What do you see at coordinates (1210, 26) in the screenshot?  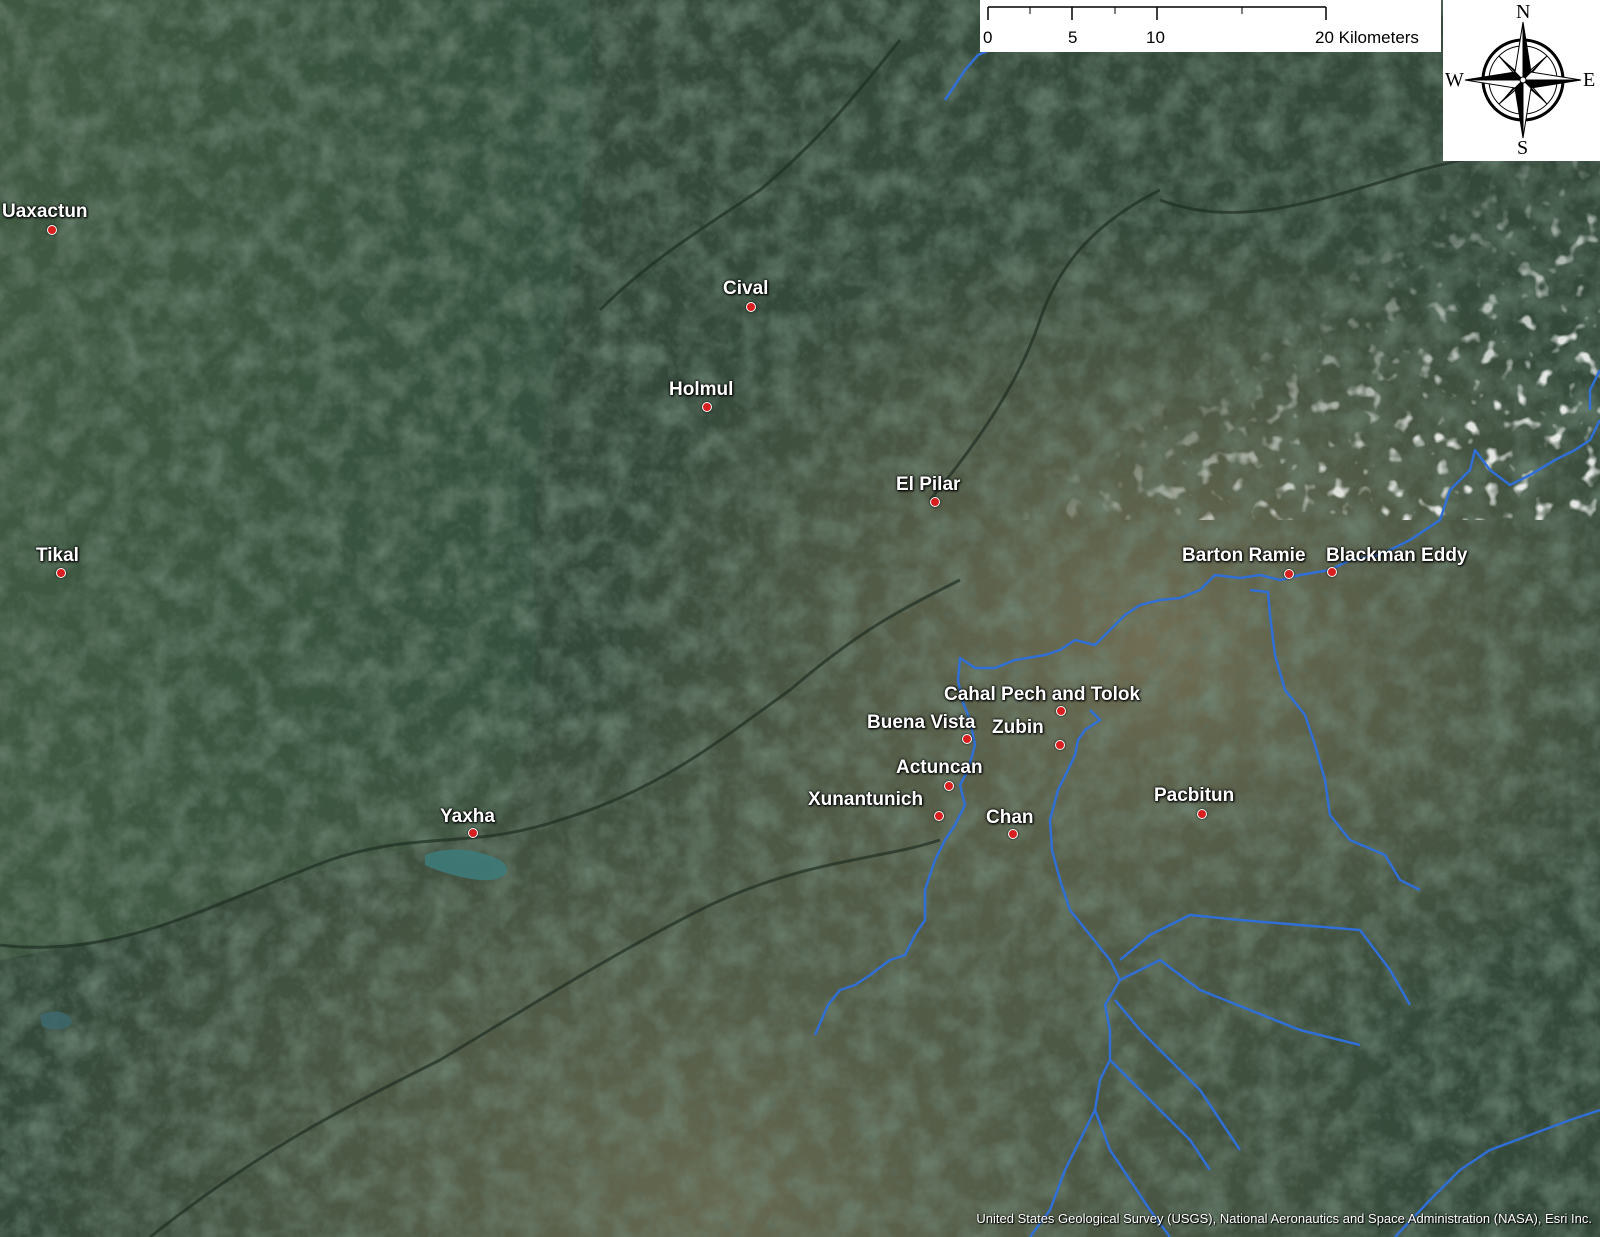 I see `scale-bar: 0 5 10 20 Kilometers` at bounding box center [1210, 26].